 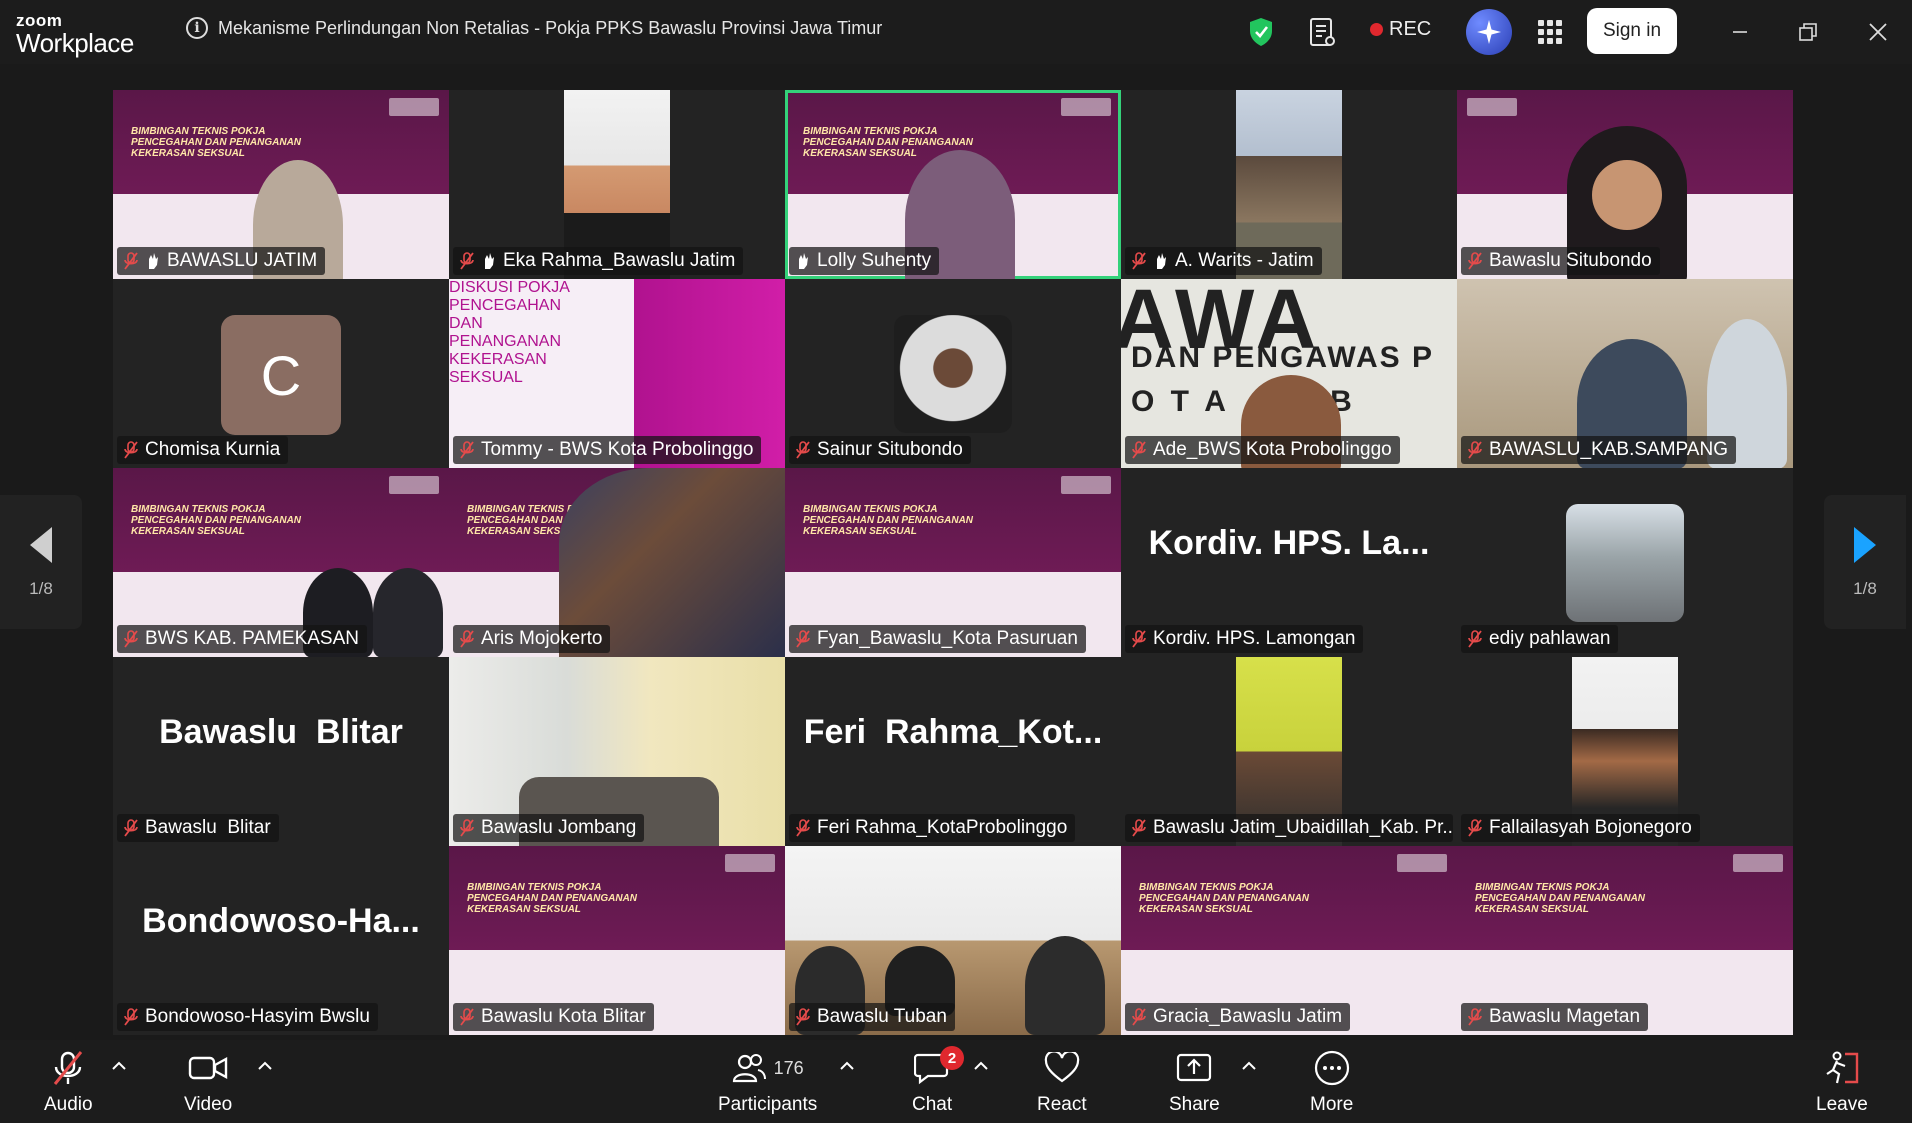 What do you see at coordinates (1590, 827) in the screenshot?
I see `participant-name: Fallailasyah Bojonegoro` at bounding box center [1590, 827].